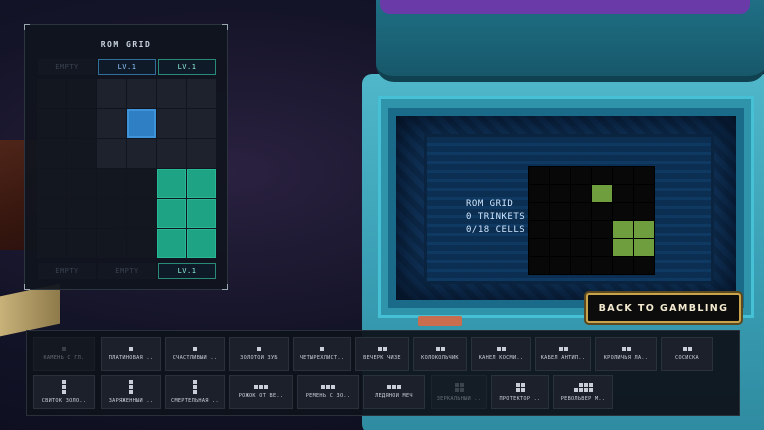  Describe the element at coordinates (131, 354) in the screenshot. I see `inventory-item: ПЛАТИНОВАЯ ..` at that location.